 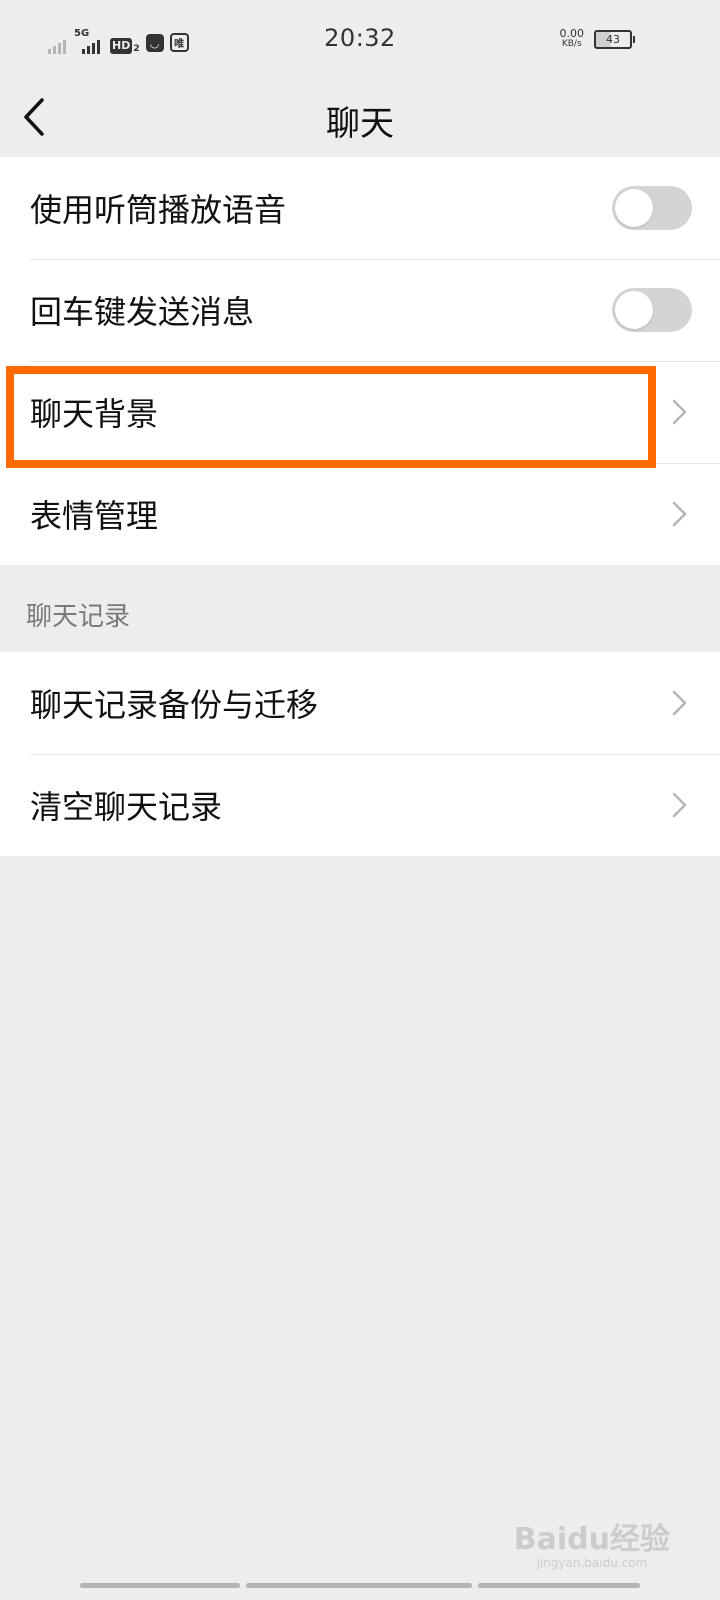 I want to click on net-speed-unit: KB/s, so click(x=571, y=44).